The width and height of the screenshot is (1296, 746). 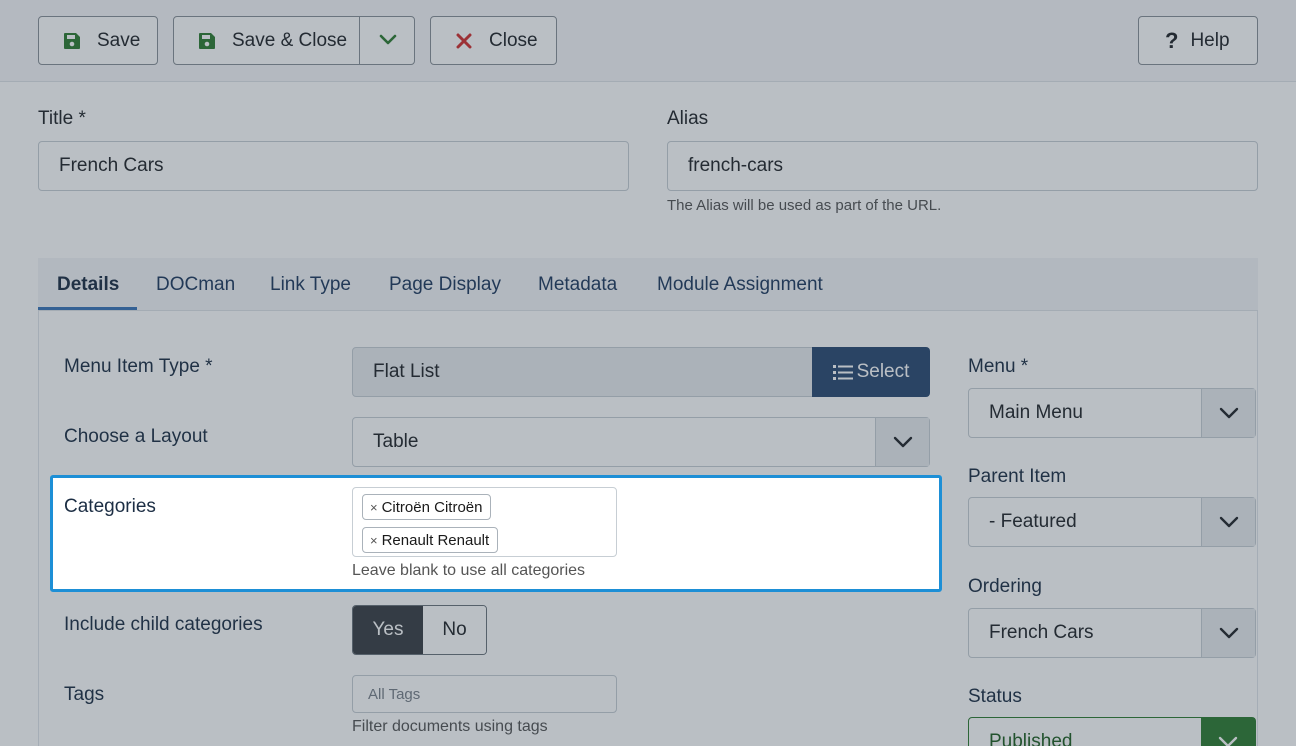 I want to click on tags-label: Tags, so click(x=84, y=694).